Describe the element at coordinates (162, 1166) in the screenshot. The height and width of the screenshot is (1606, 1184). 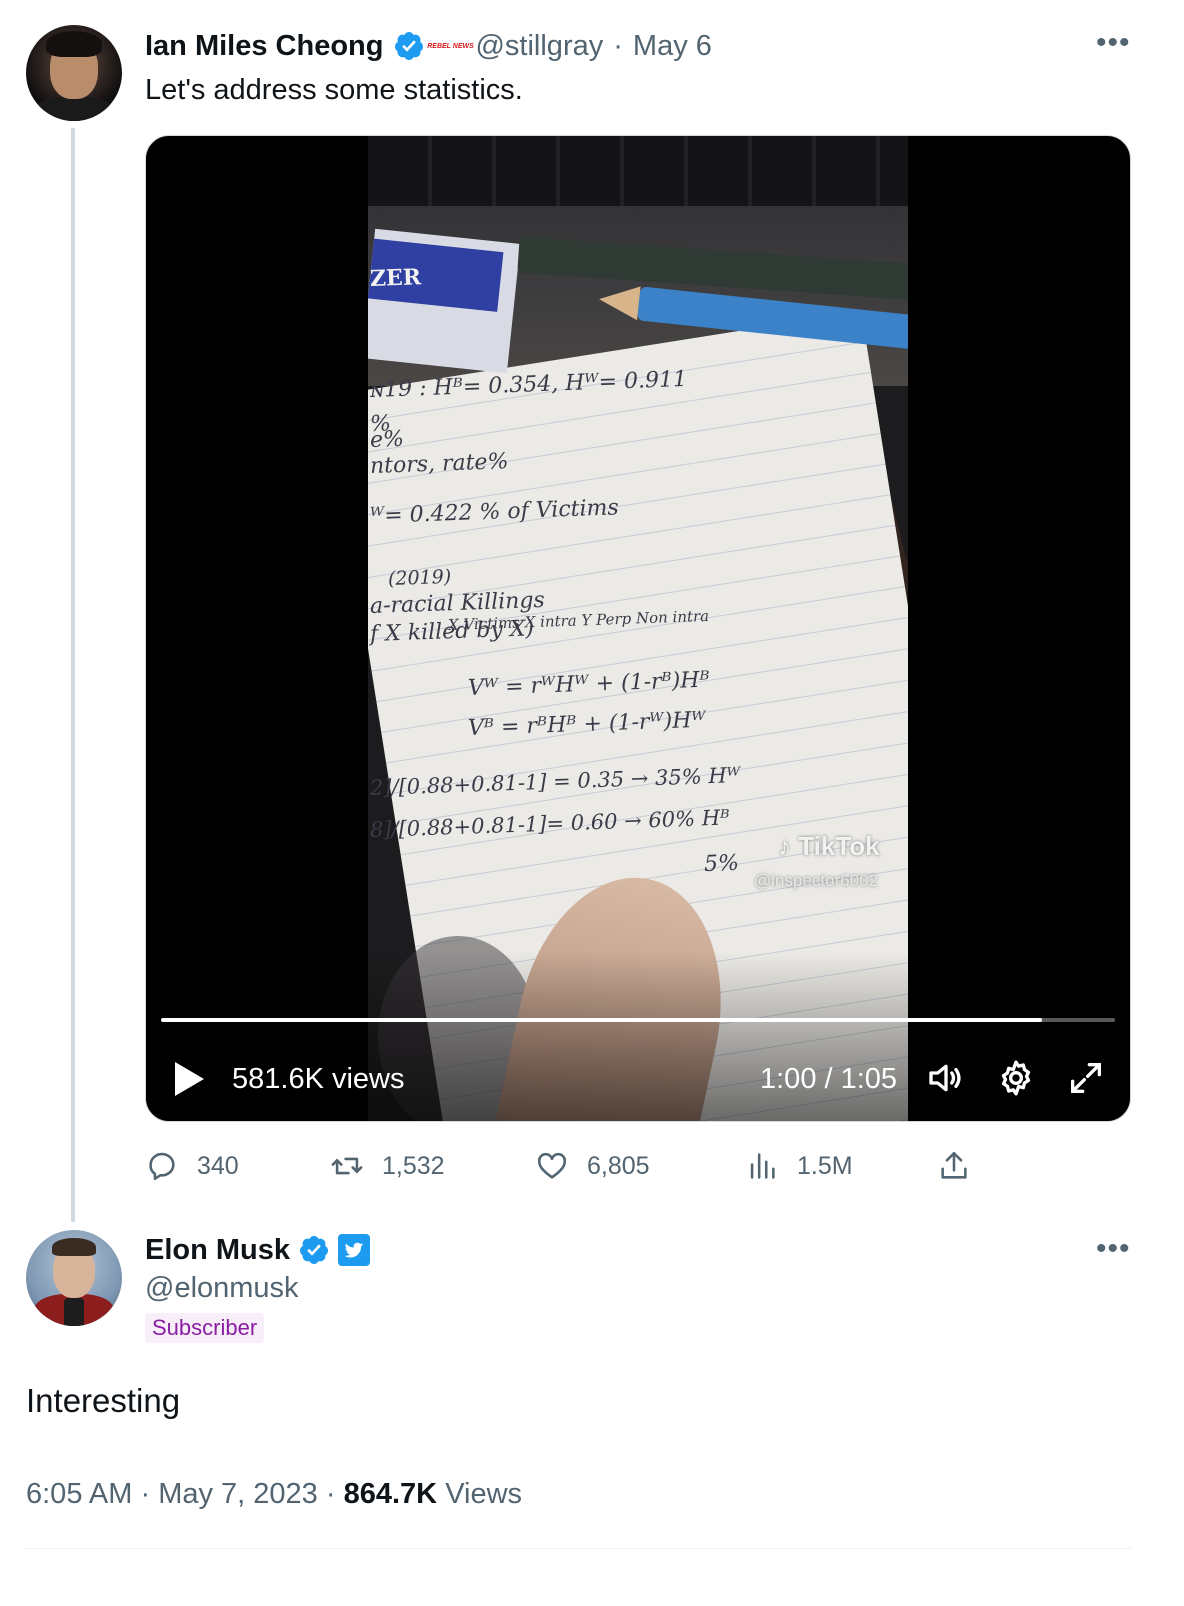
I see `reply-icon` at that location.